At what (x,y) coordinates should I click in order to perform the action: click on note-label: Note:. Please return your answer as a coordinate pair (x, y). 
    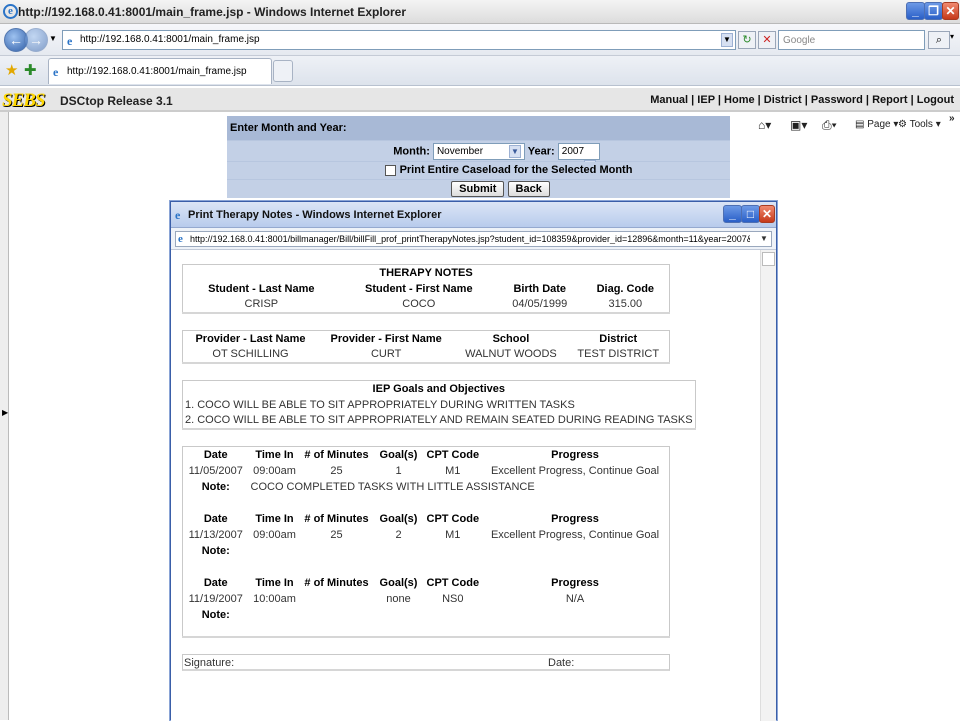
    Looking at the image, I should click on (215, 486).